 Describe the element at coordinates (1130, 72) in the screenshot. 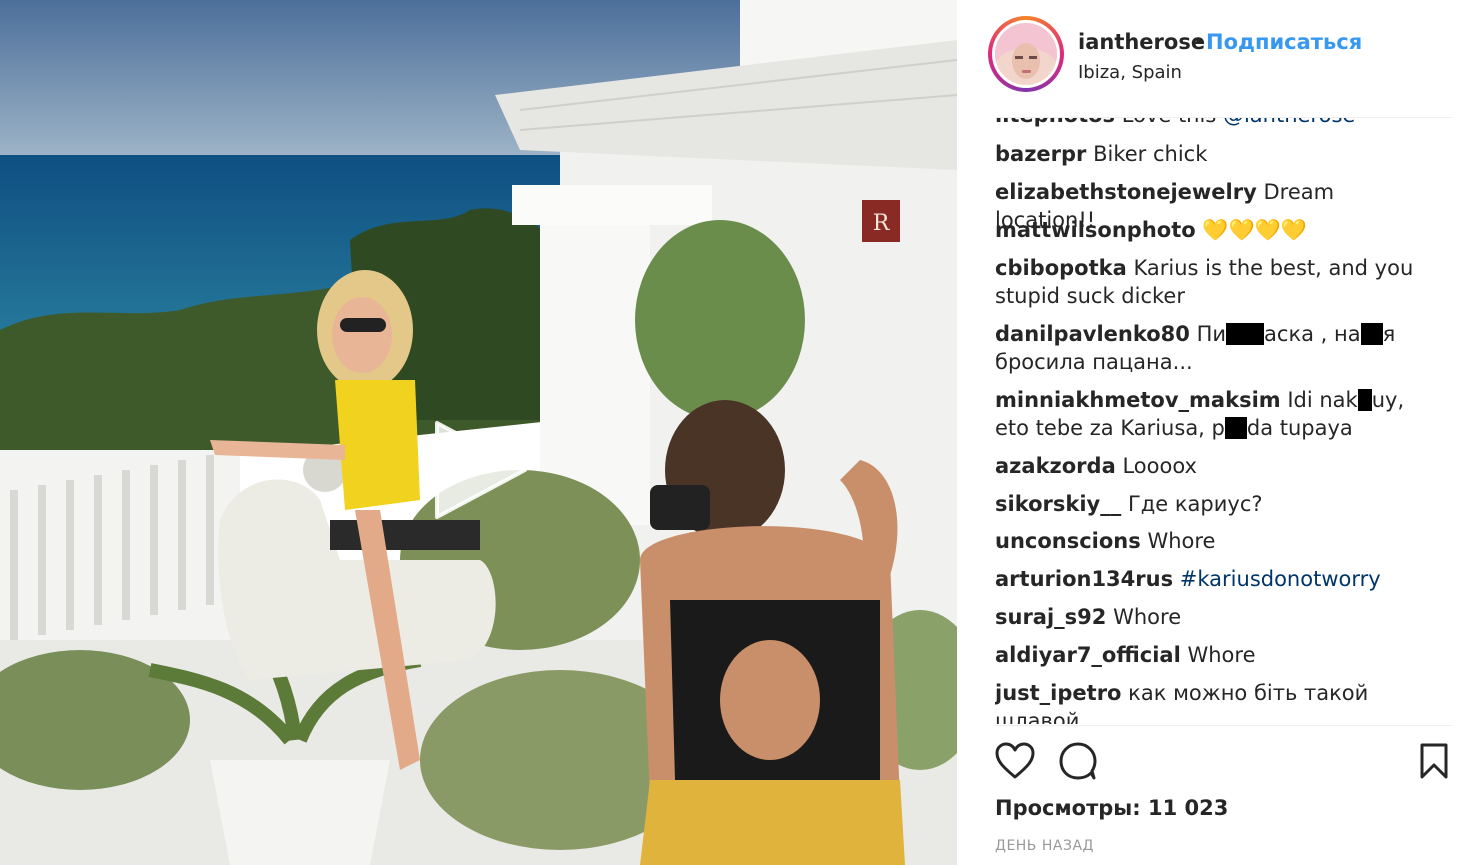

I see `post-location: Ibiza, Spain` at that location.